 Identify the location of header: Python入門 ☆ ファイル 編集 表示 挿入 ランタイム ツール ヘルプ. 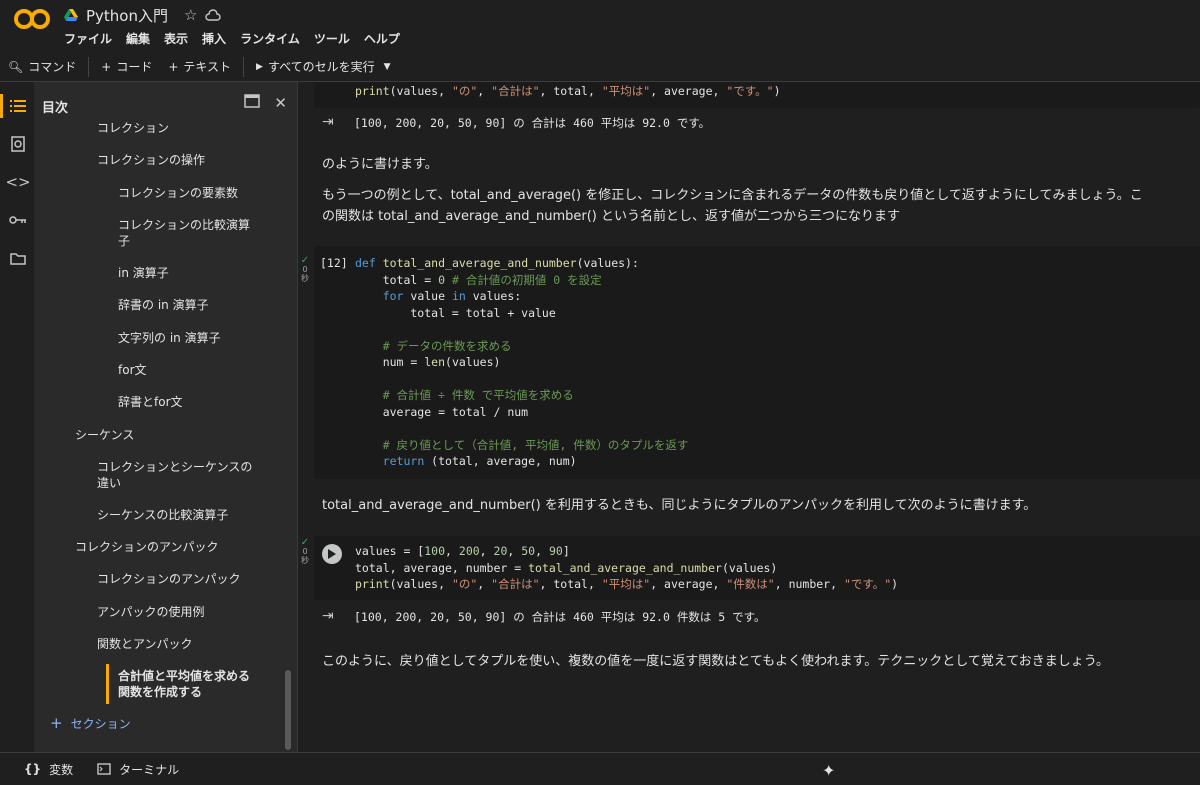
(600, 26).